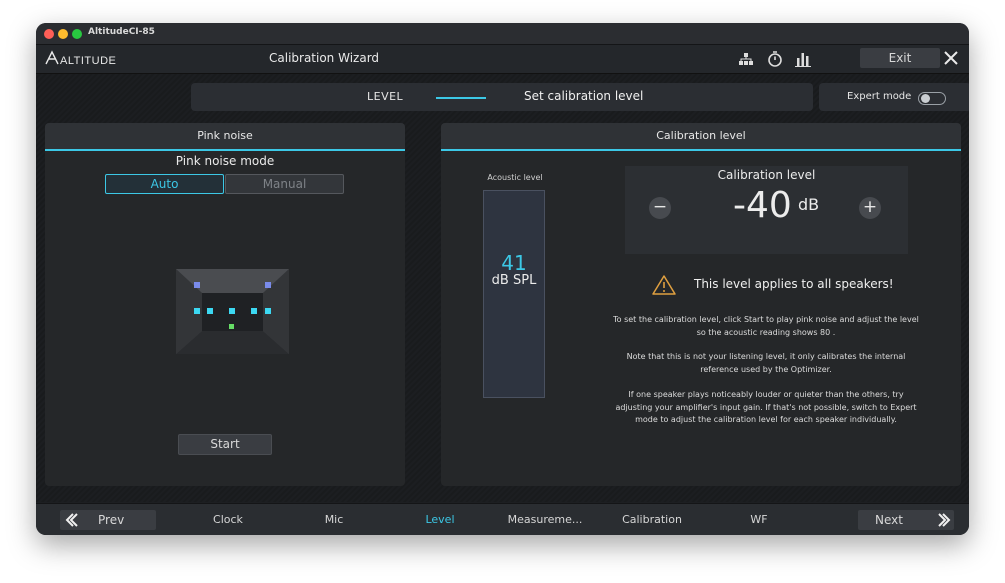 This screenshot has height=583, width=1005. What do you see at coordinates (660, 208) in the screenshot?
I see `decrease-level-button: −` at bounding box center [660, 208].